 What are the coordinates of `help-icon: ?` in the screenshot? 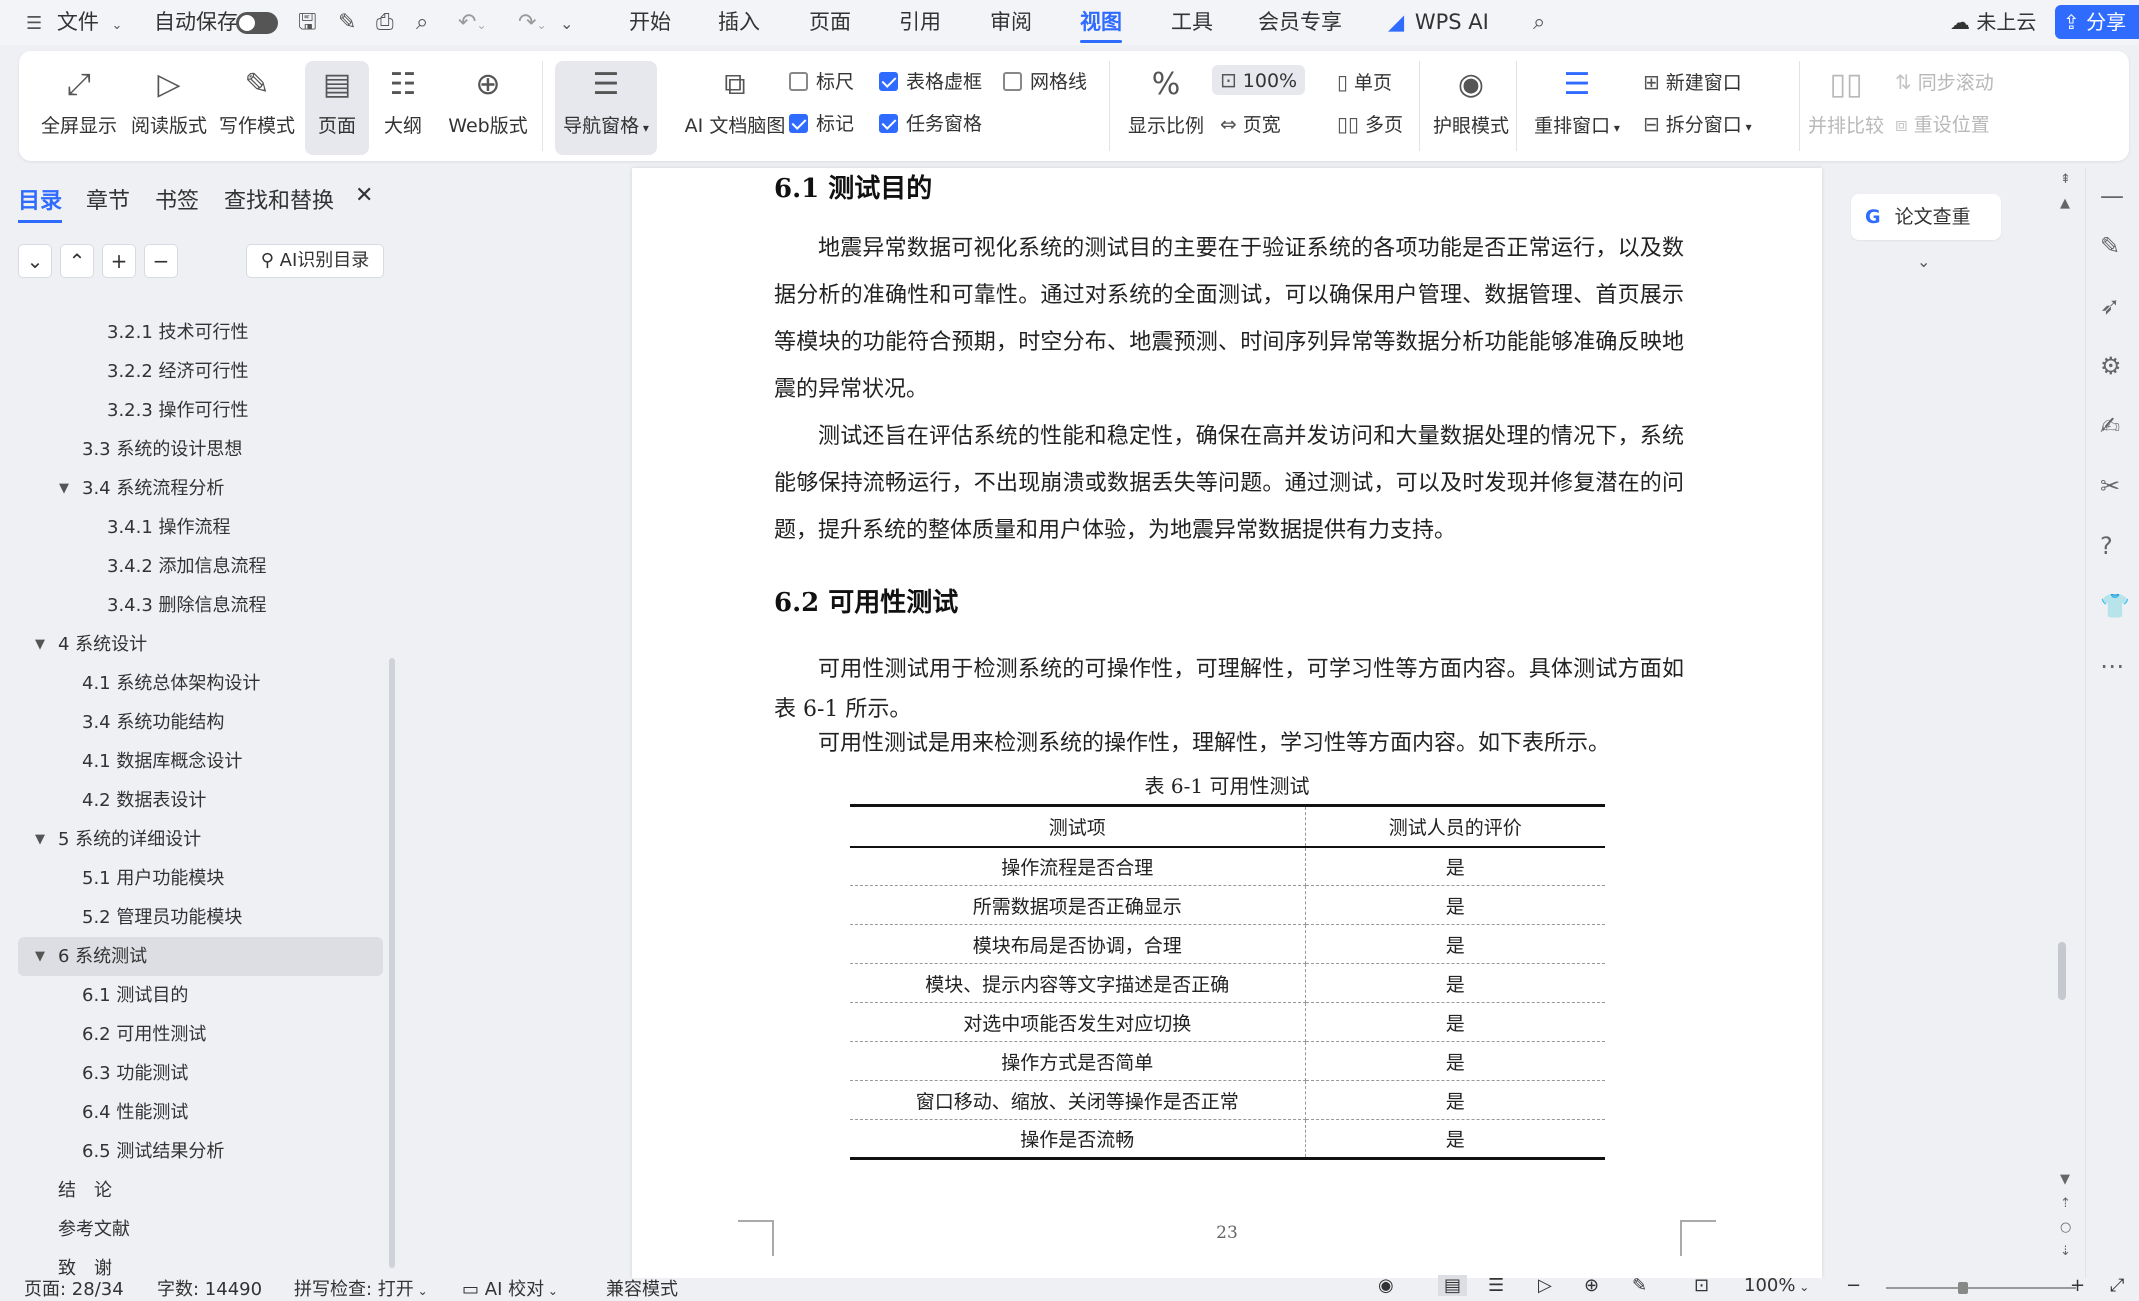 It's located at (2106, 546).